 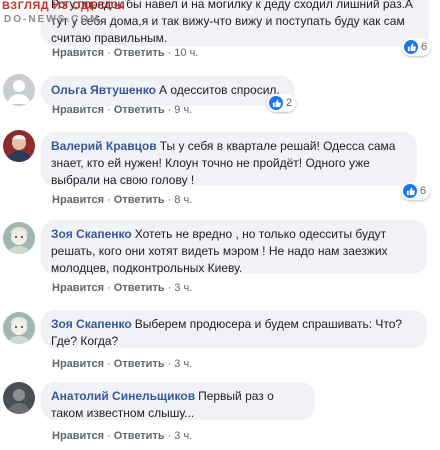 I want to click on reaction-count: 2, so click(x=282, y=103).